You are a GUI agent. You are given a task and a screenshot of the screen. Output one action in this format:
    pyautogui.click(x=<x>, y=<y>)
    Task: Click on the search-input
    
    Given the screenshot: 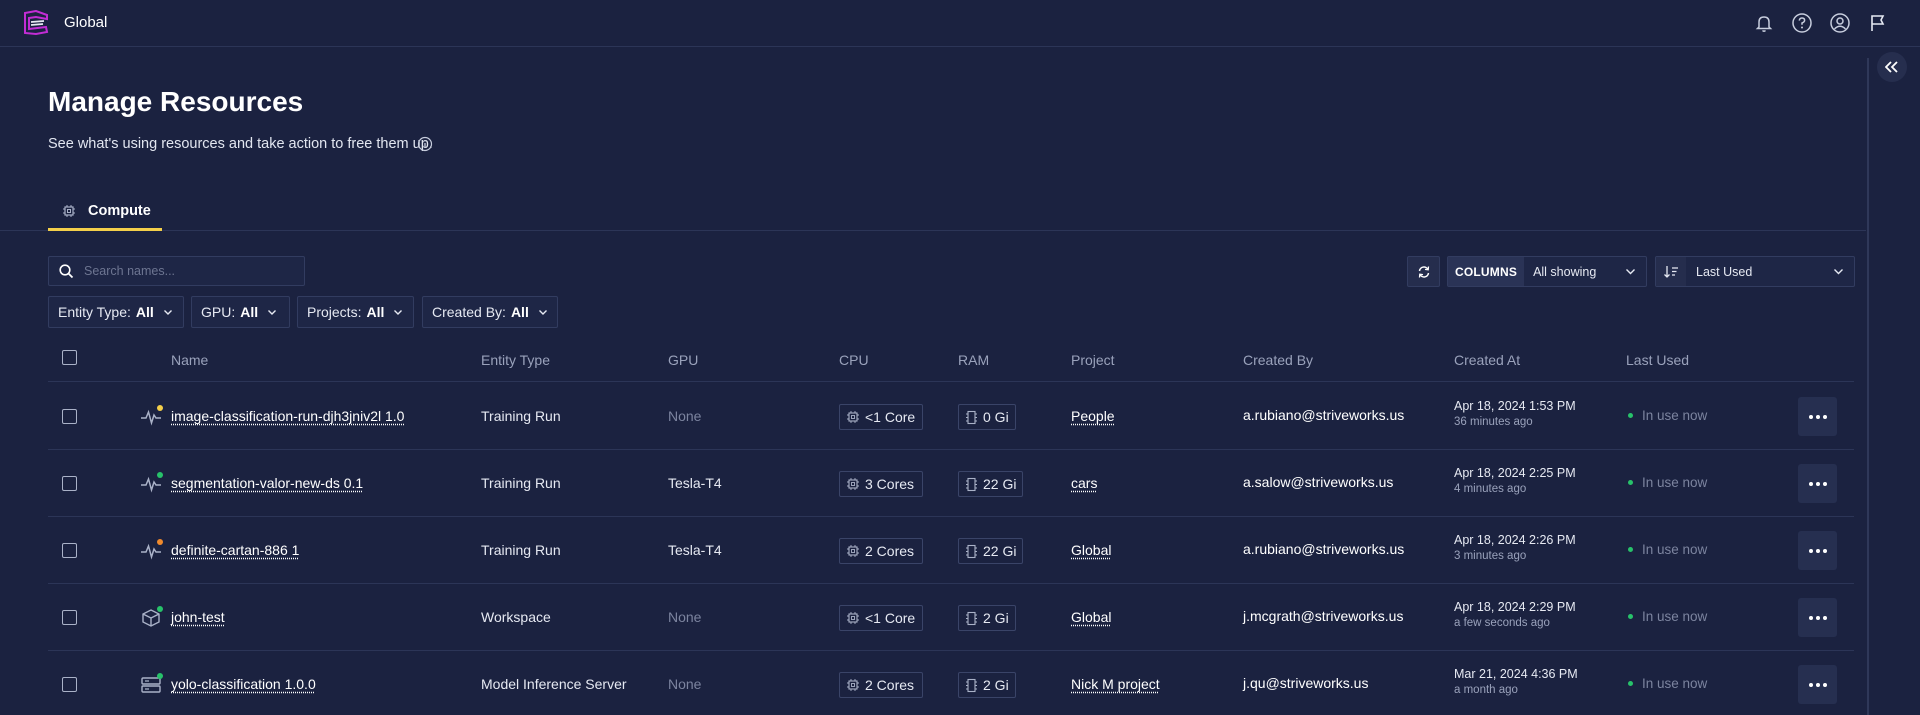 What is the action you would take?
    pyautogui.click(x=184, y=271)
    